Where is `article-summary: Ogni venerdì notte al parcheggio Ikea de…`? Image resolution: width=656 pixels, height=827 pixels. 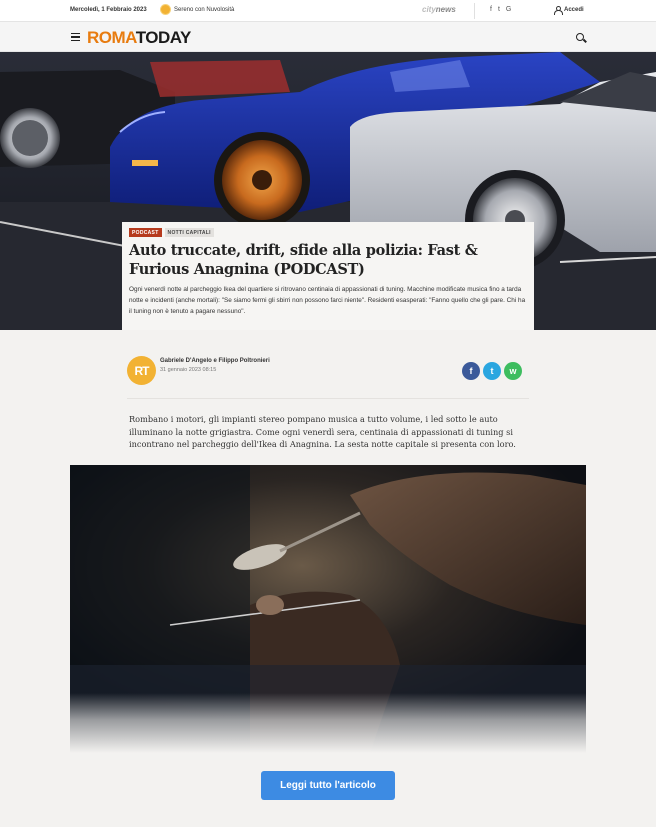
article-summary: Ogni venerdì notte al parcheggio Ikea de… is located at coordinates (327, 300).